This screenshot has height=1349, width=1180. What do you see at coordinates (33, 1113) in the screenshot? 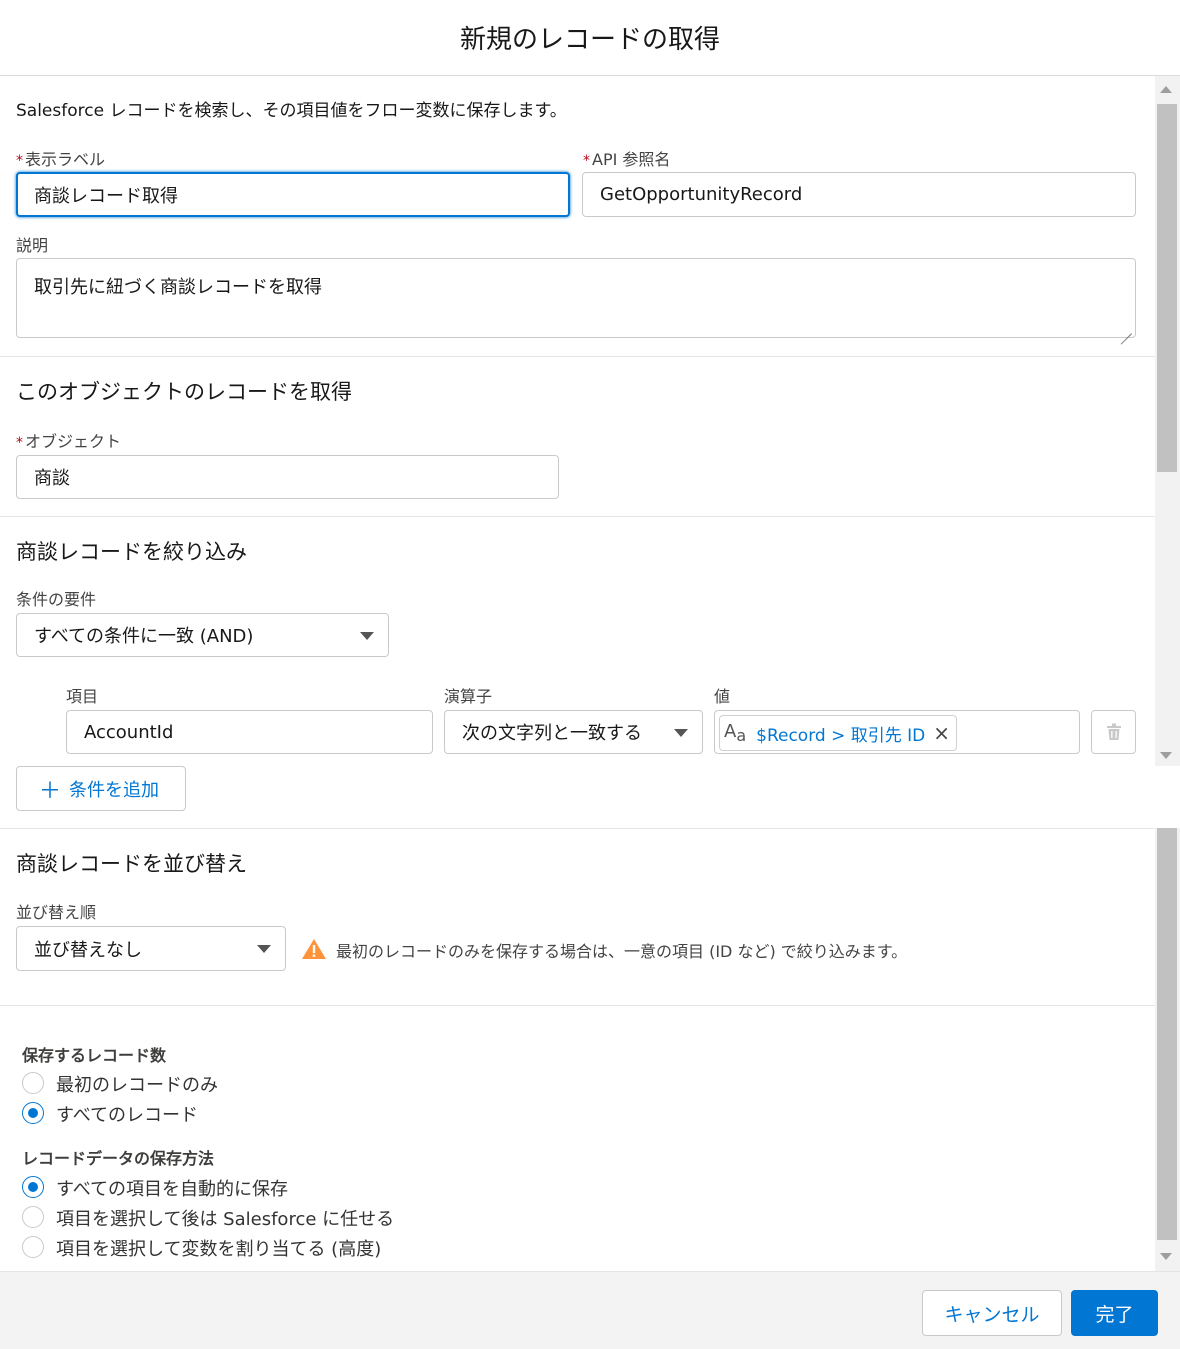
I see `radio-all-records` at bounding box center [33, 1113].